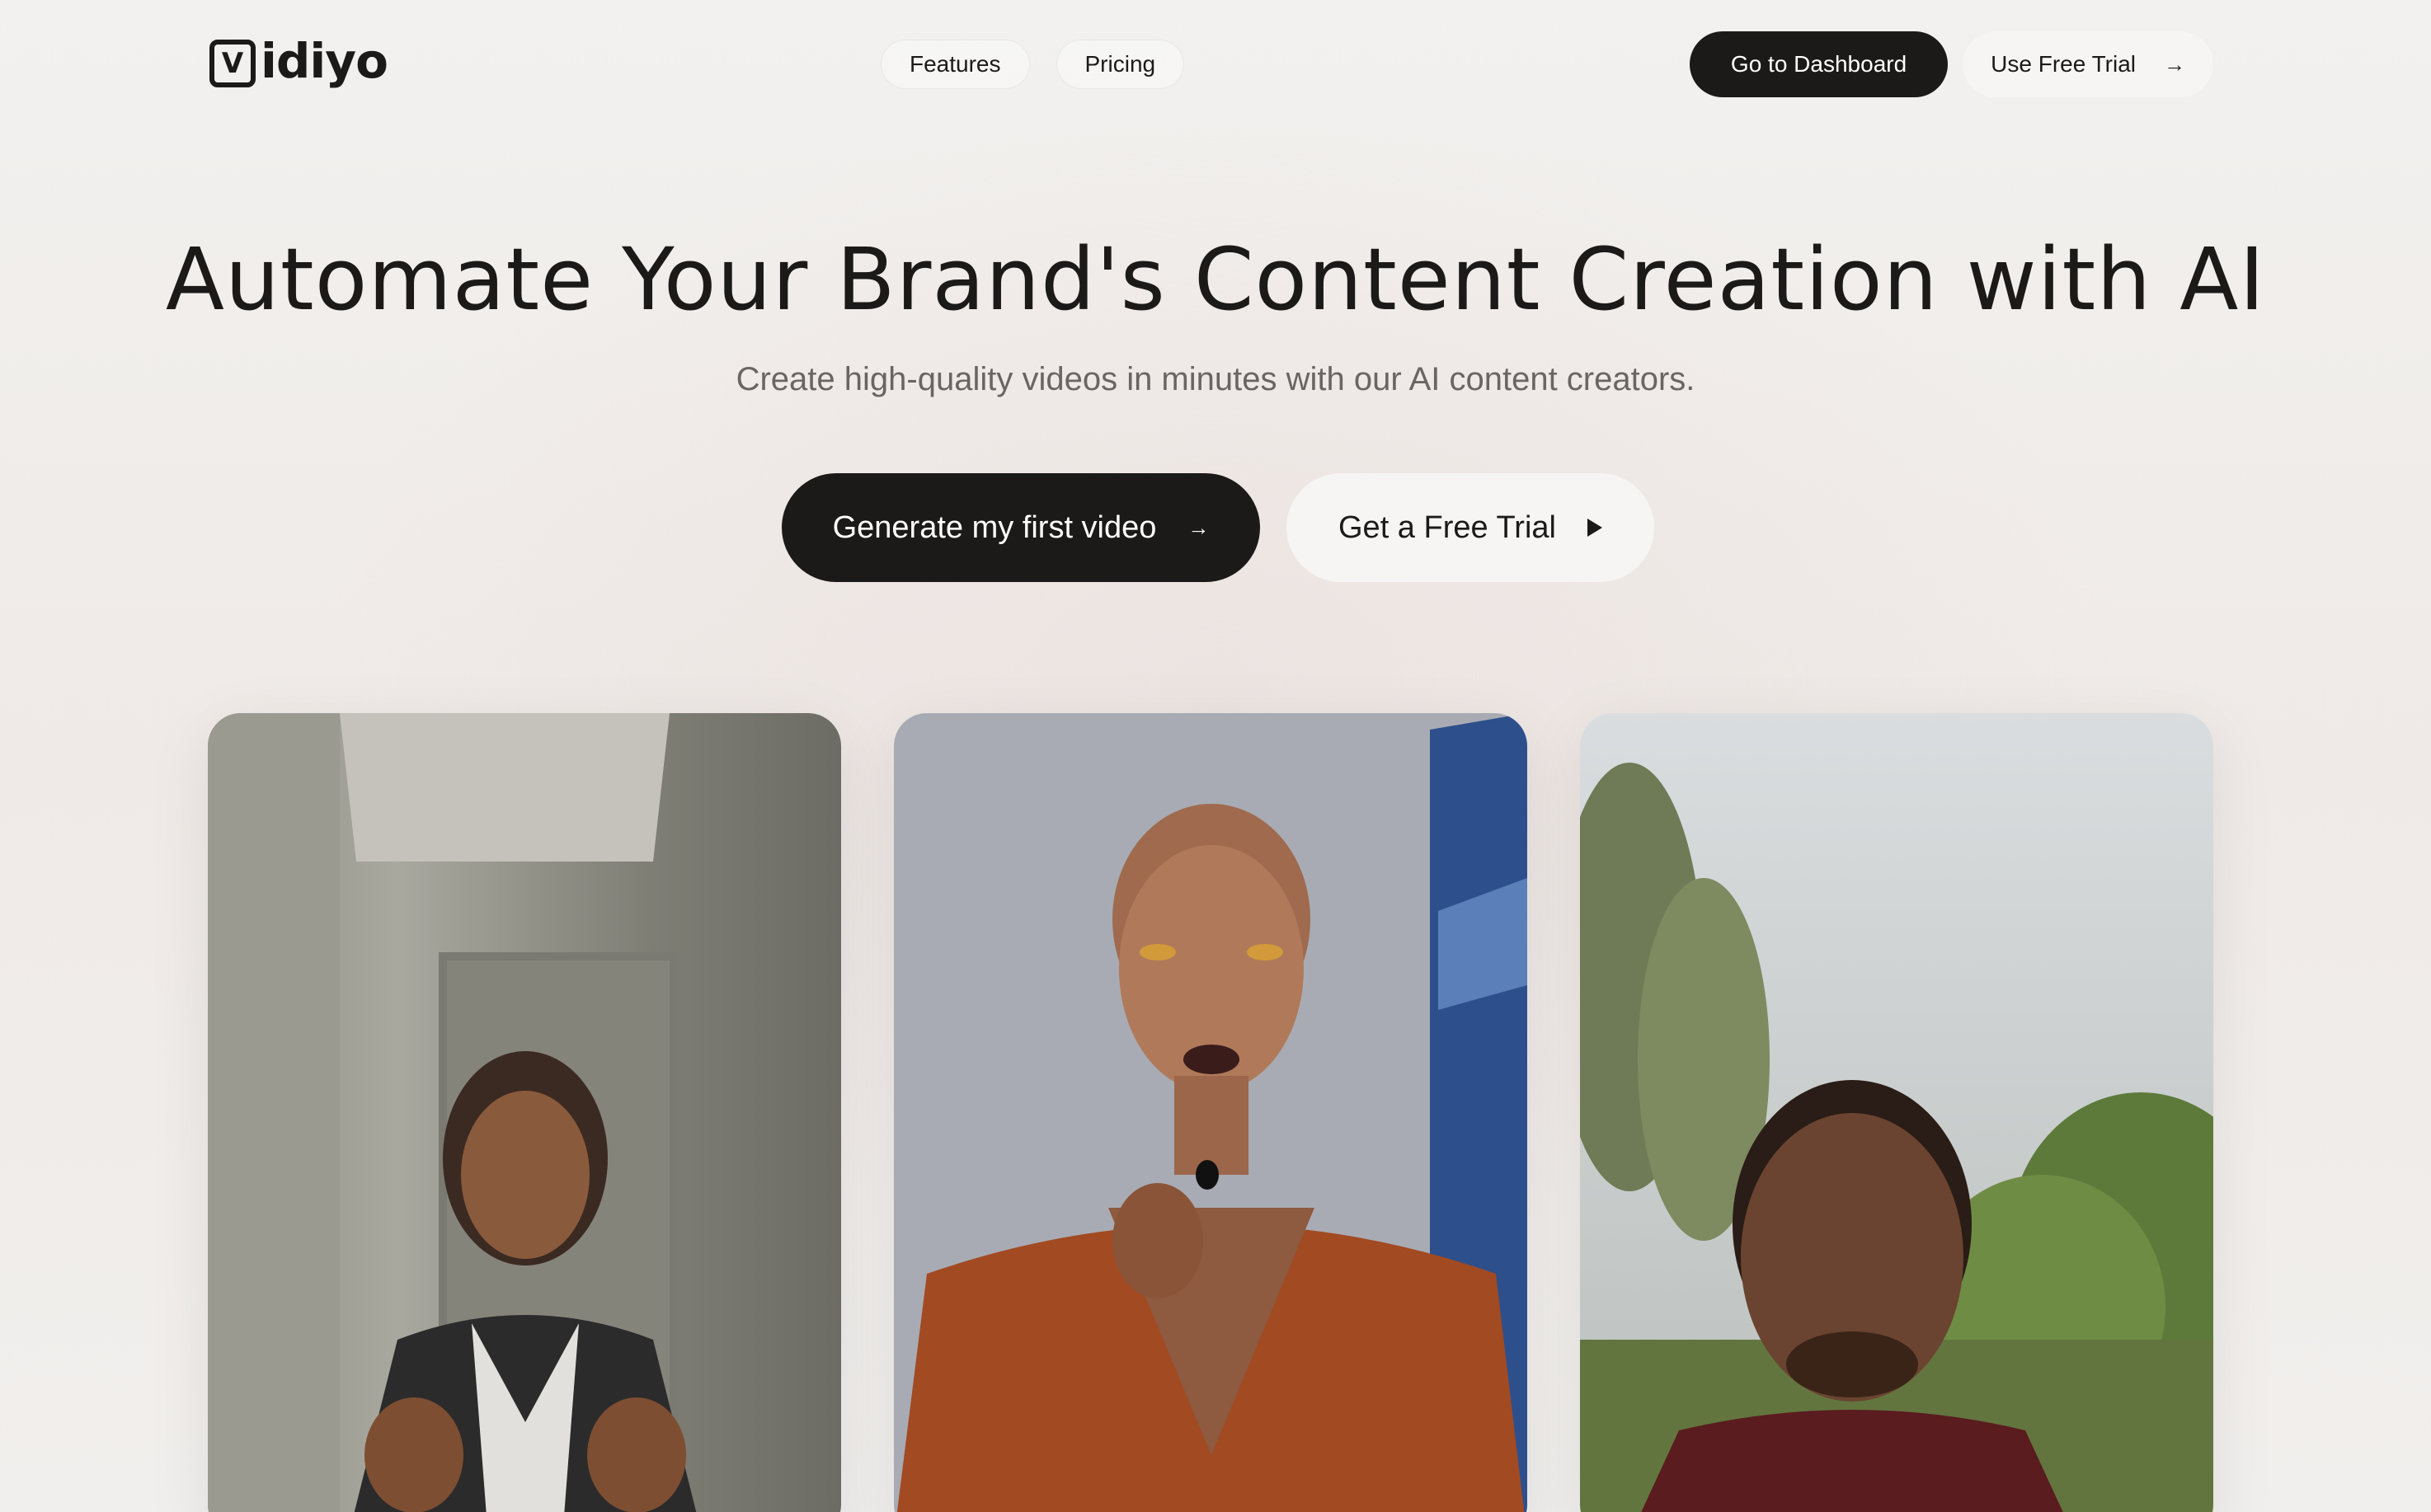  What do you see at coordinates (2063, 64) in the screenshot?
I see `trial-button-label: Use Free Trial` at bounding box center [2063, 64].